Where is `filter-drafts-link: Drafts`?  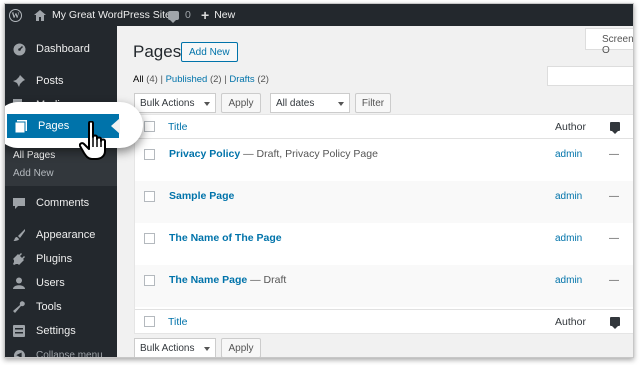 filter-drafts-link: Drafts is located at coordinates (241, 79).